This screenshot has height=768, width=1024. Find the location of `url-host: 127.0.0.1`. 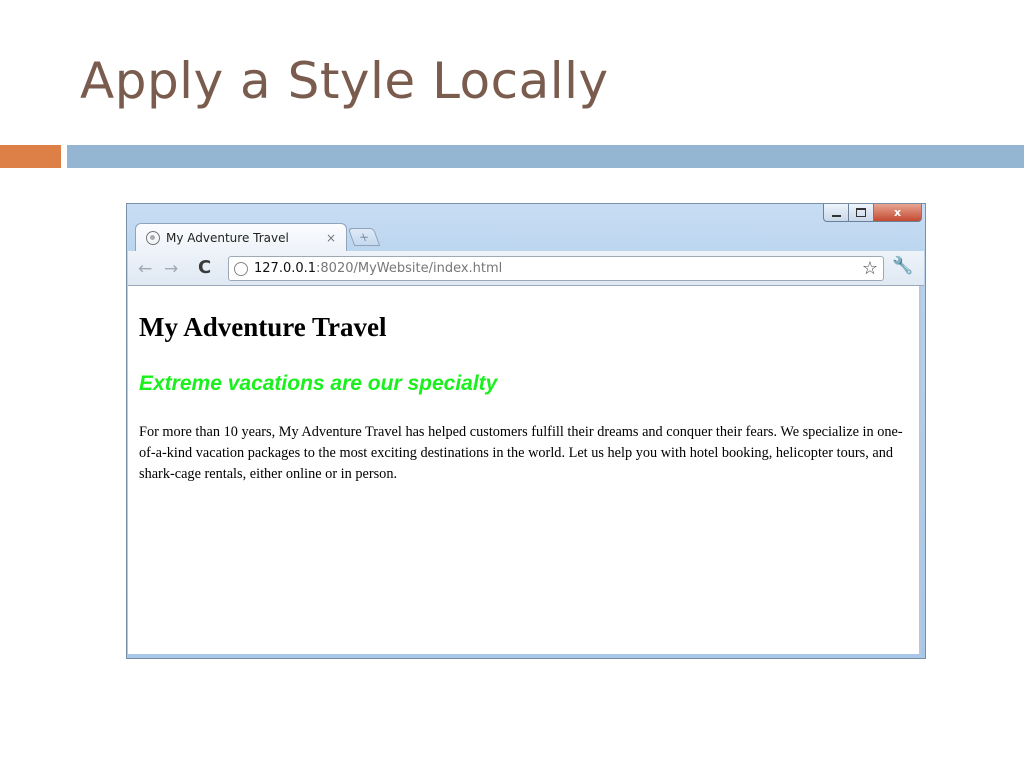

url-host: 127.0.0.1 is located at coordinates (285, 268).